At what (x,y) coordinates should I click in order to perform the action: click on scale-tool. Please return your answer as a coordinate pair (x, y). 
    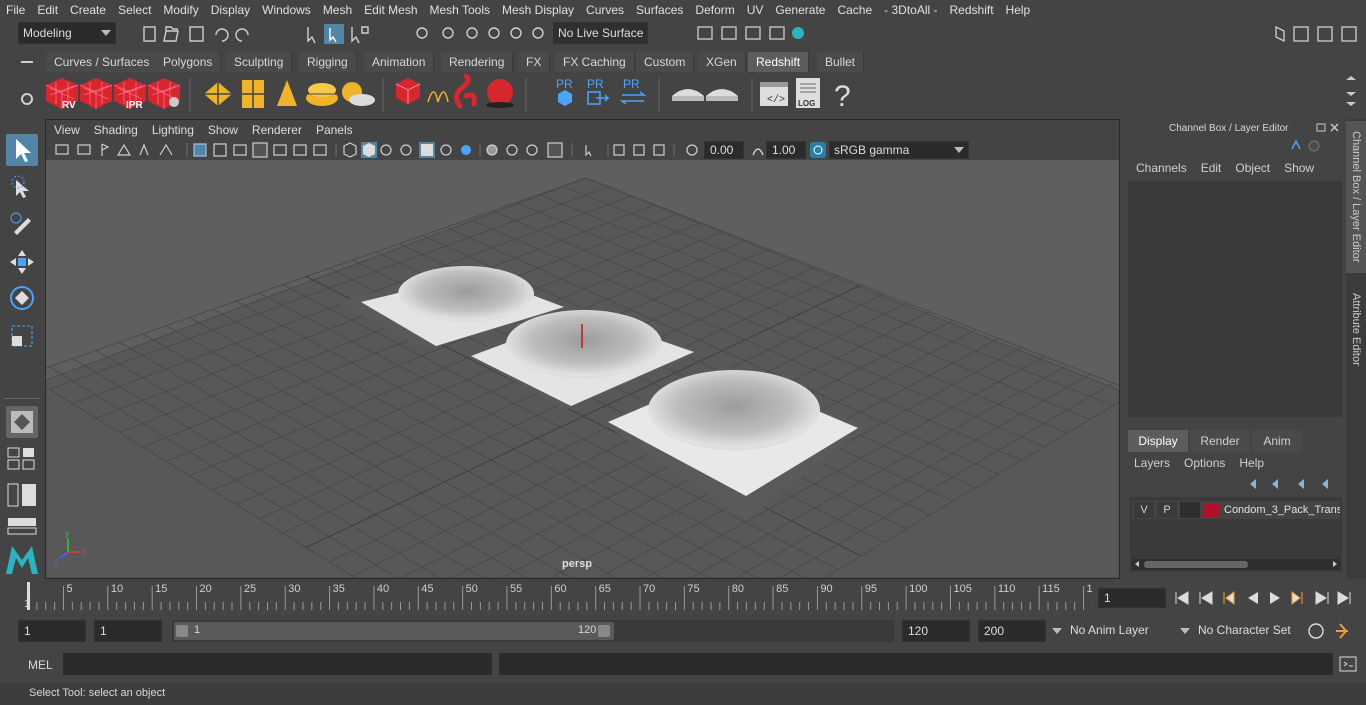
    Looking at the image, I should click on (22, 336).